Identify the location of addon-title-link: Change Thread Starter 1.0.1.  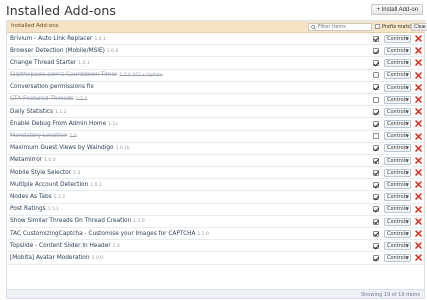
(50, 63).